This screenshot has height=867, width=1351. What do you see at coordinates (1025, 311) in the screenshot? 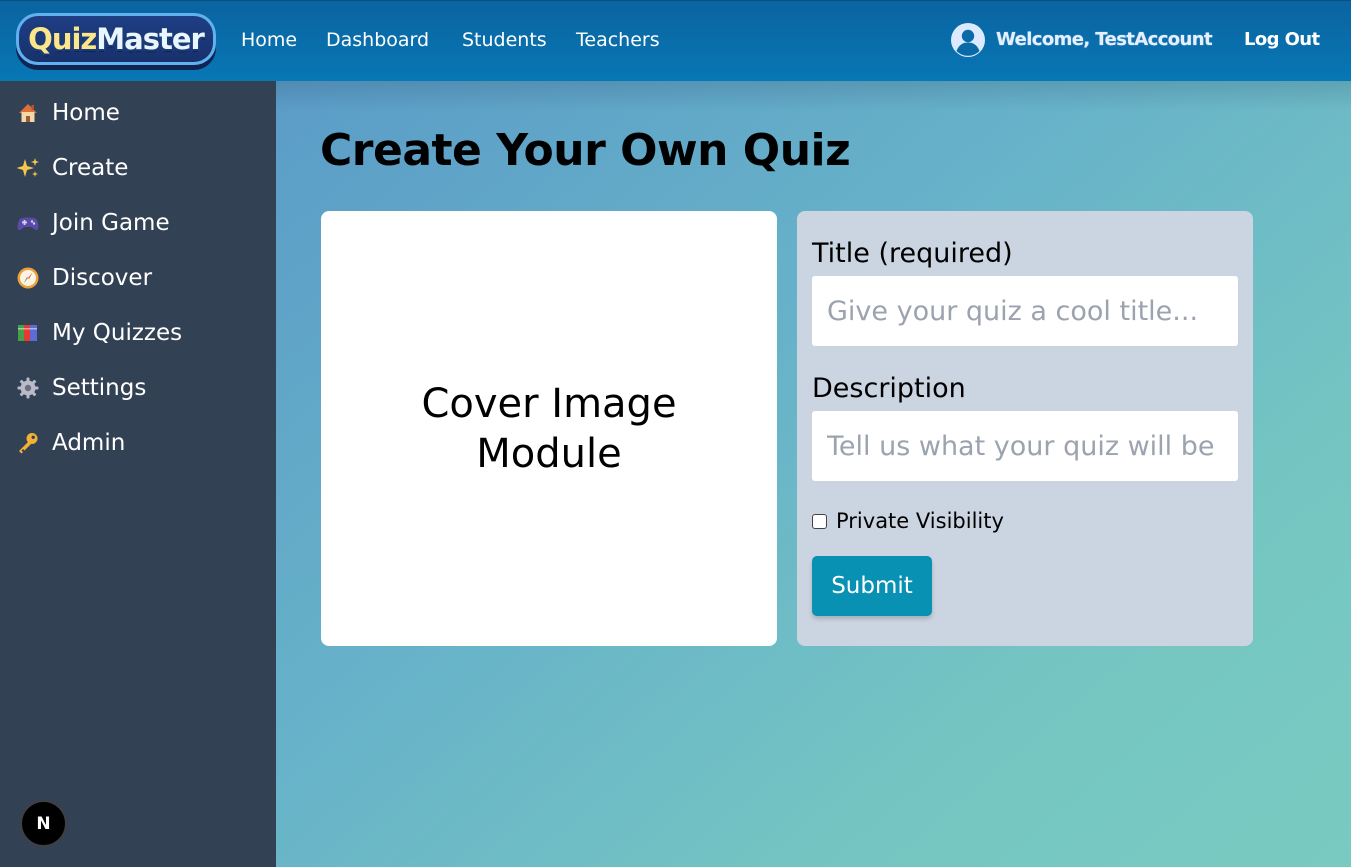
I see `title-input` at bounding box center [1025, 311].